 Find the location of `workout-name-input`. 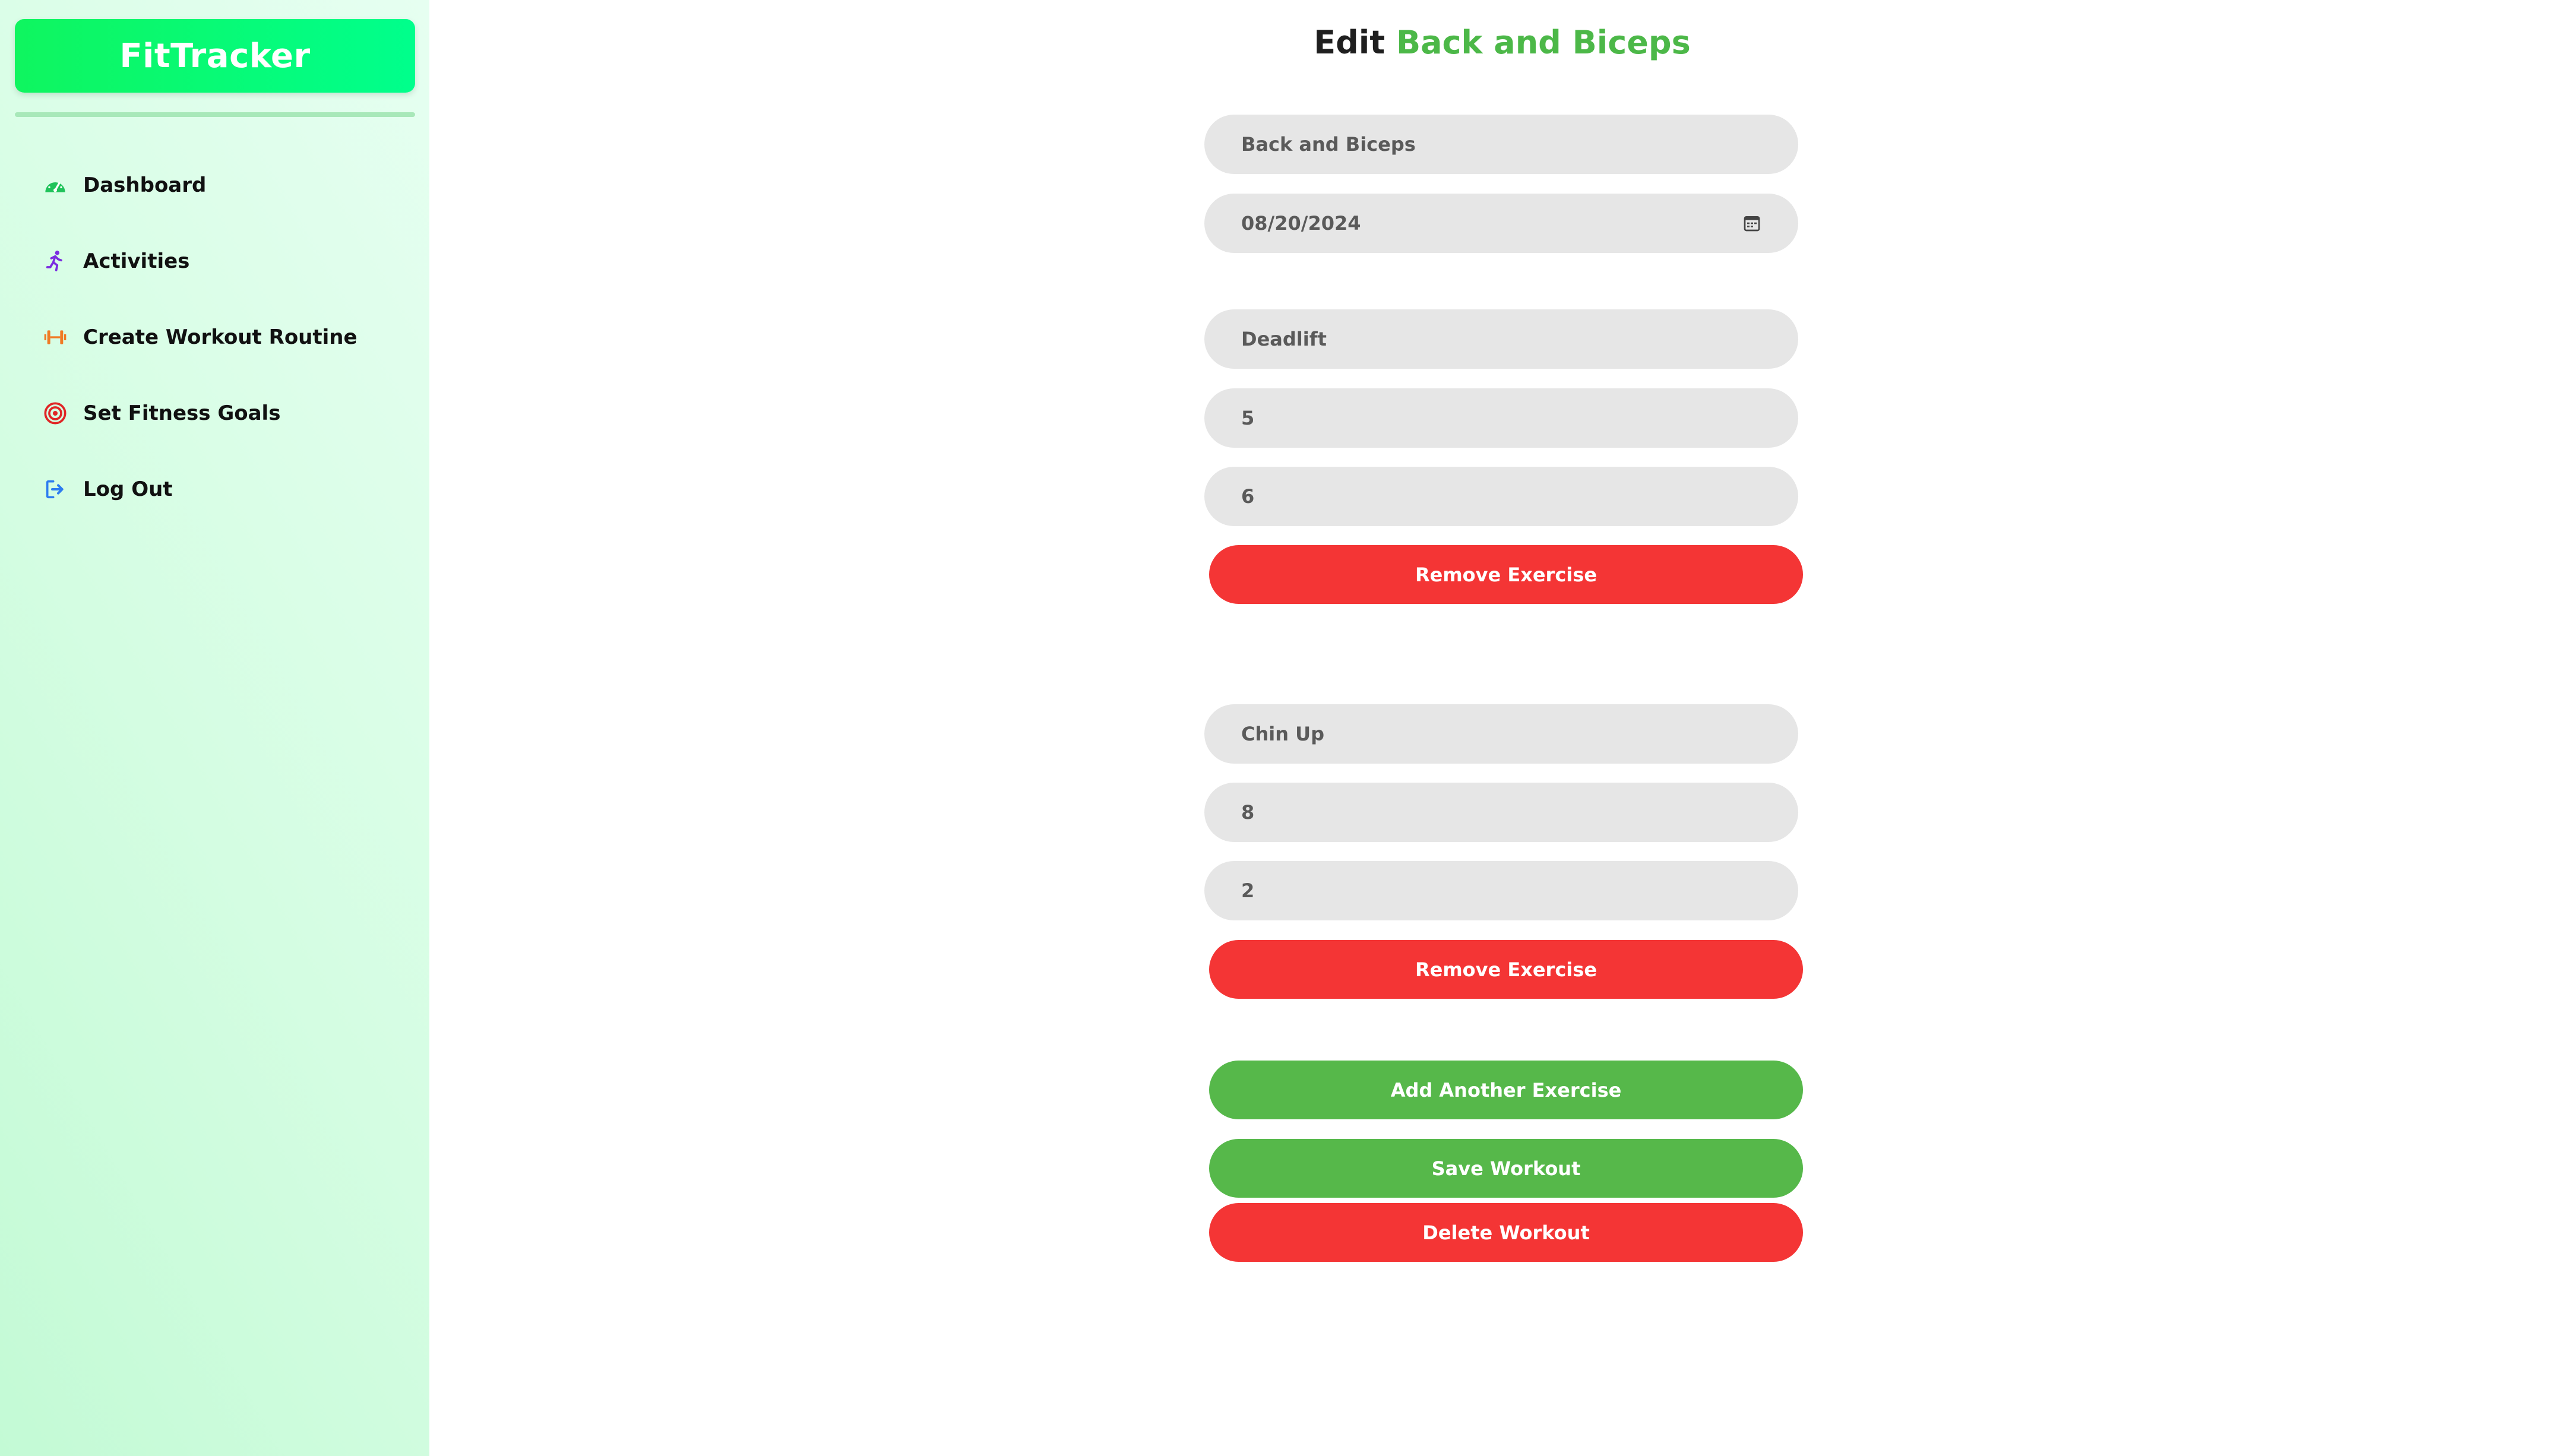

workout-name-input is located at coordinates (1484, 144).